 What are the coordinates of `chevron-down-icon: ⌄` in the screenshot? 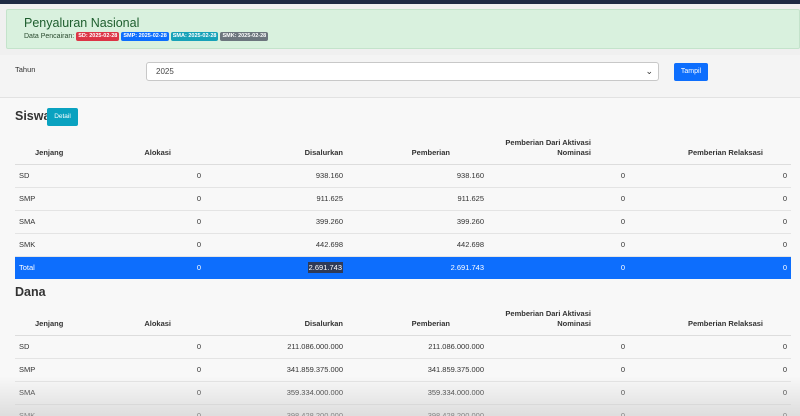 It's located at (649, 71).